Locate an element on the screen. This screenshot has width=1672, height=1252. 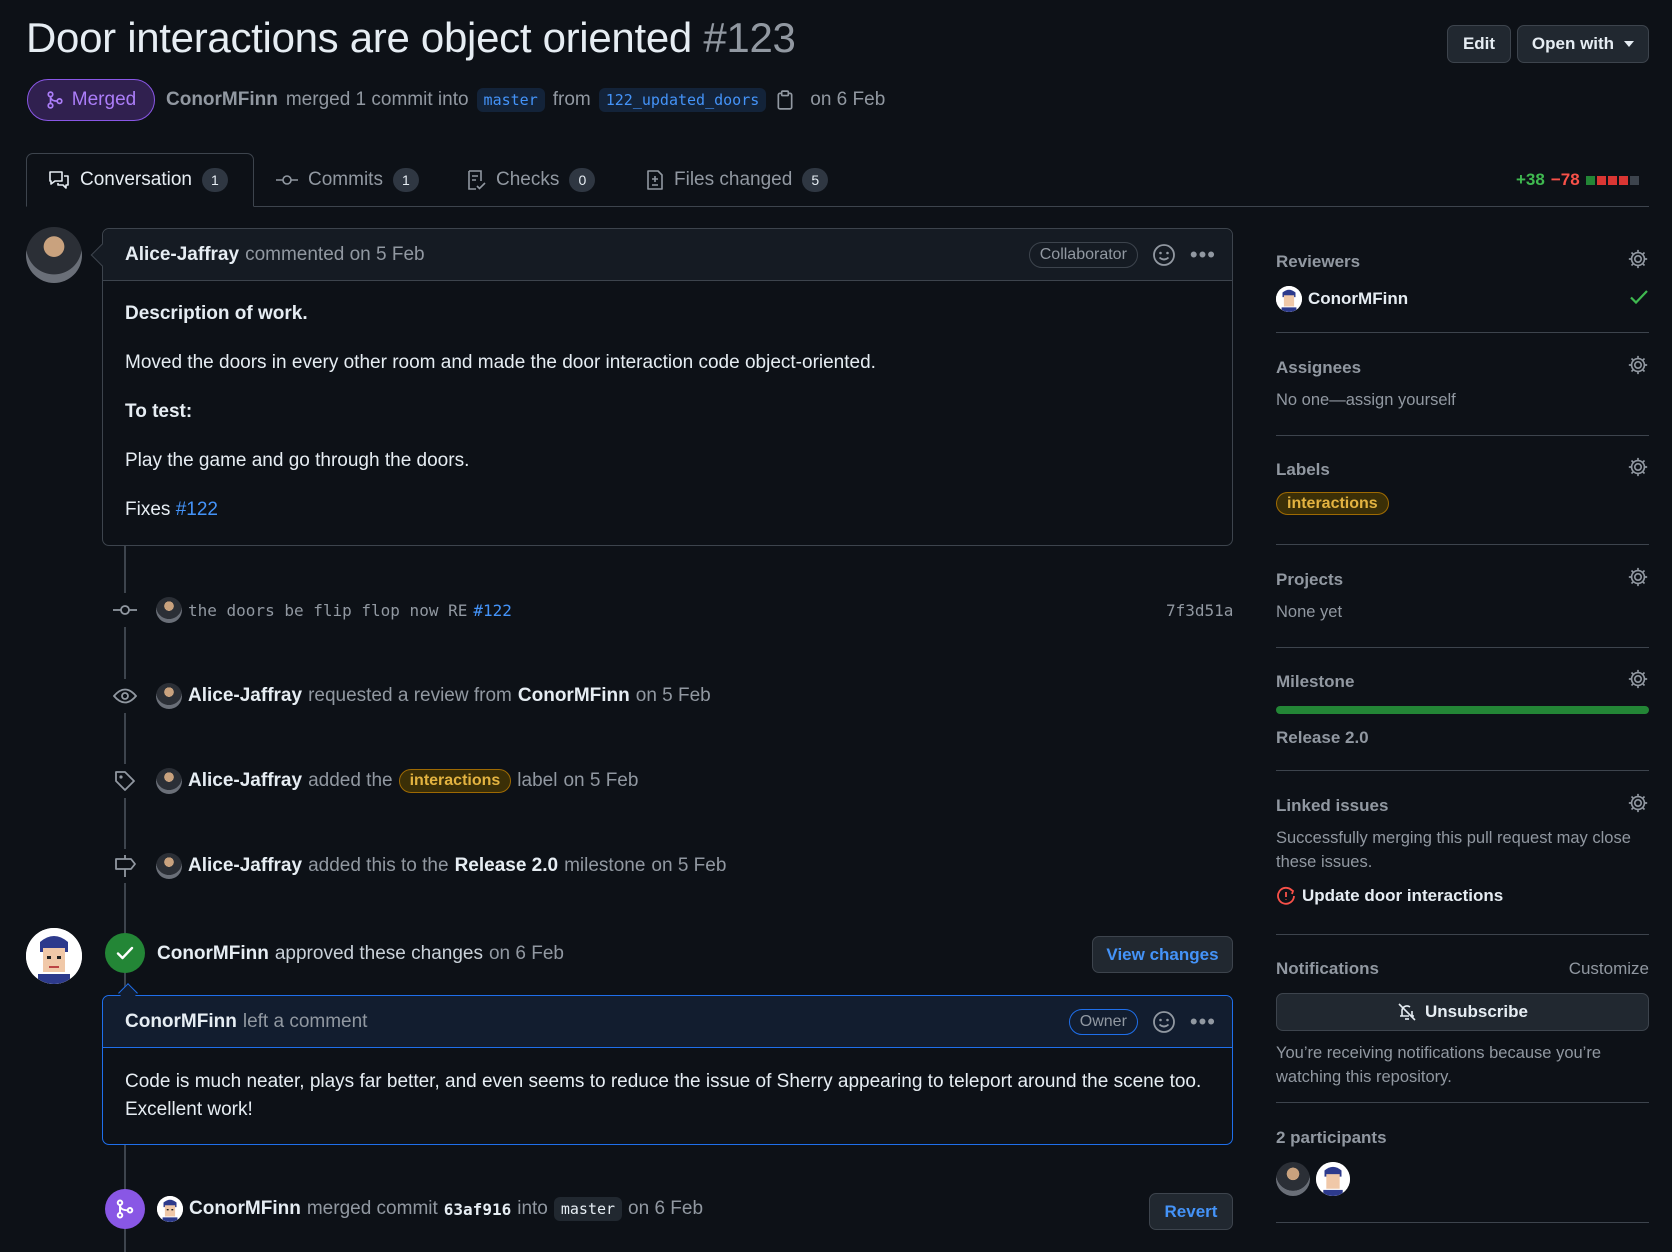
milestone-link: Release 2.0 is located at coordinates (507, 866).